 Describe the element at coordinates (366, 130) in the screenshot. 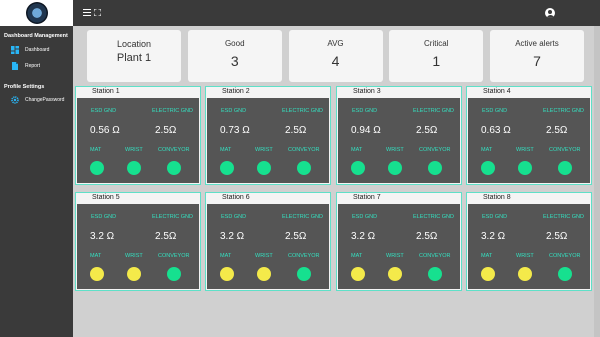

I see `esd-gnd-value: 0.94 Ω` at that location.